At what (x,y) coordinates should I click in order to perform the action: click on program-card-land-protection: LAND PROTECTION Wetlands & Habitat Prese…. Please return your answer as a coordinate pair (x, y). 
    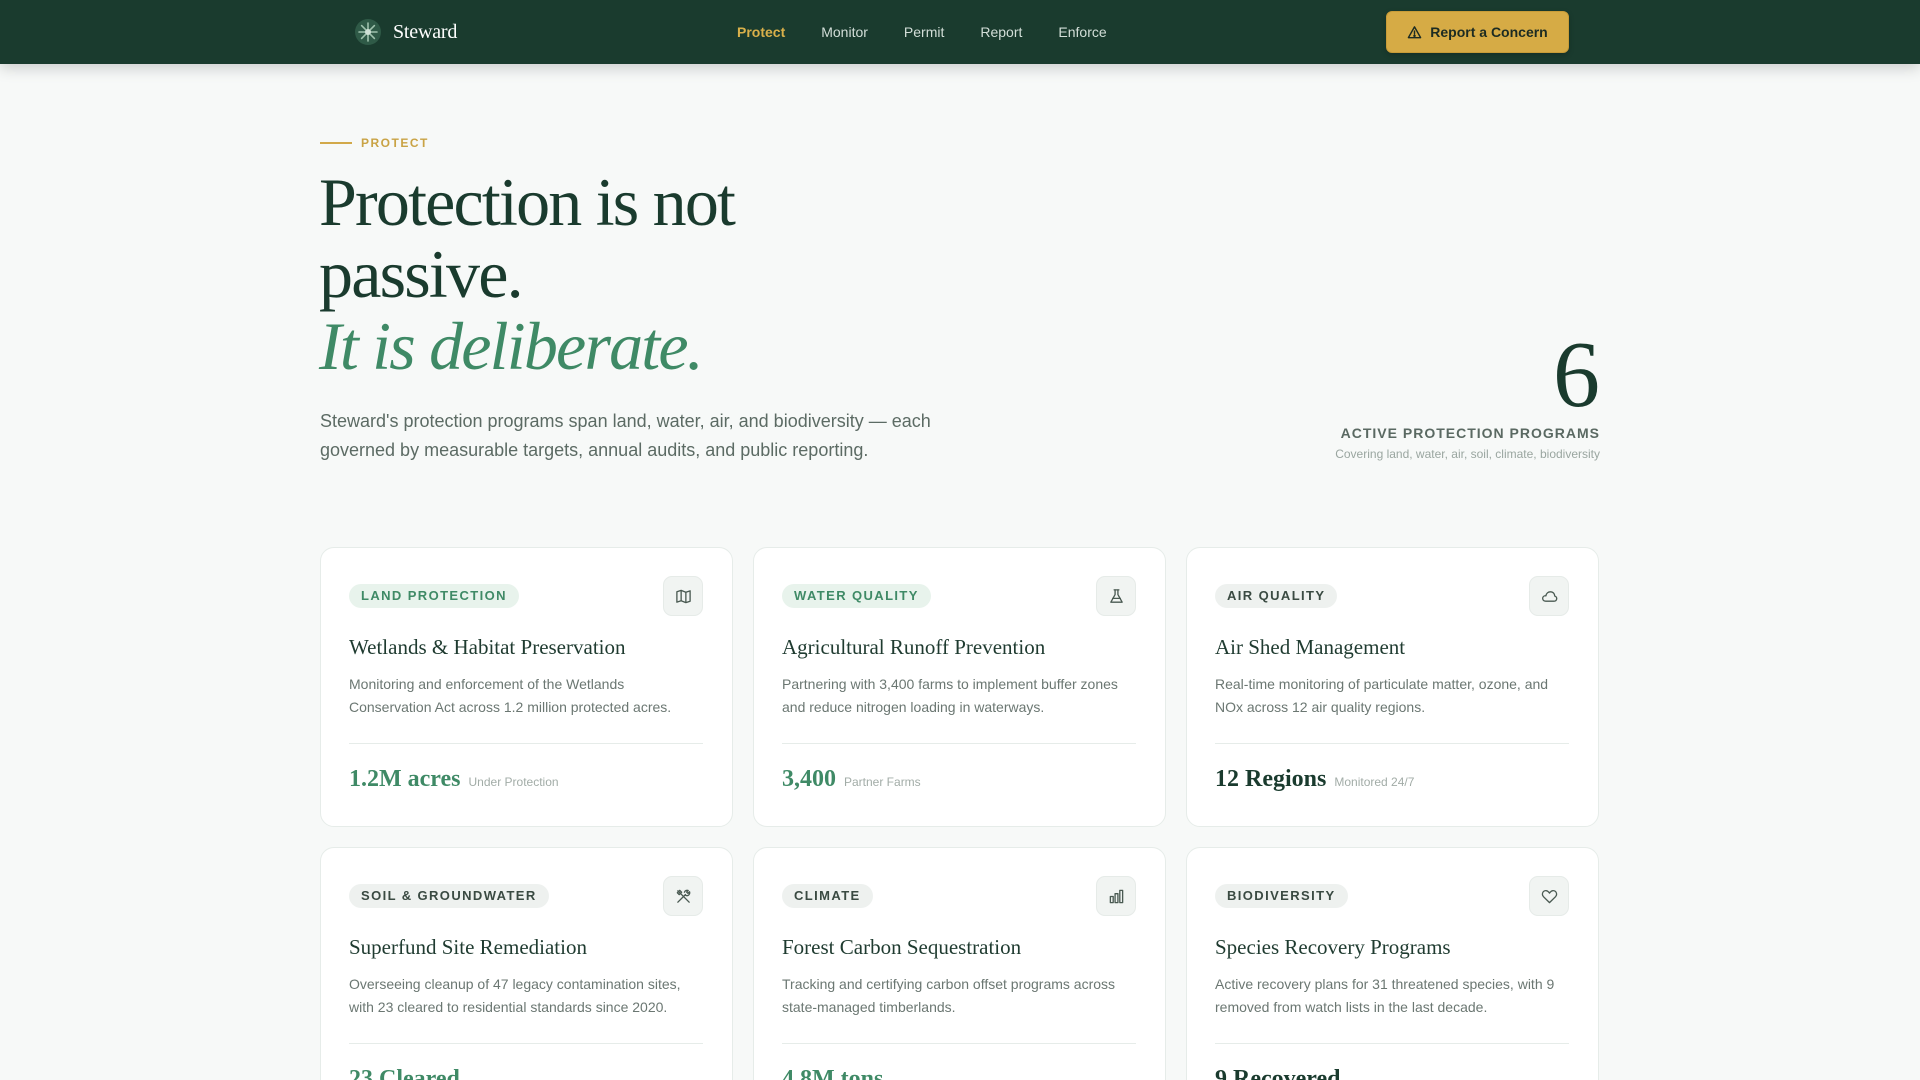
    Looking at the image, I should click on (526, 687).